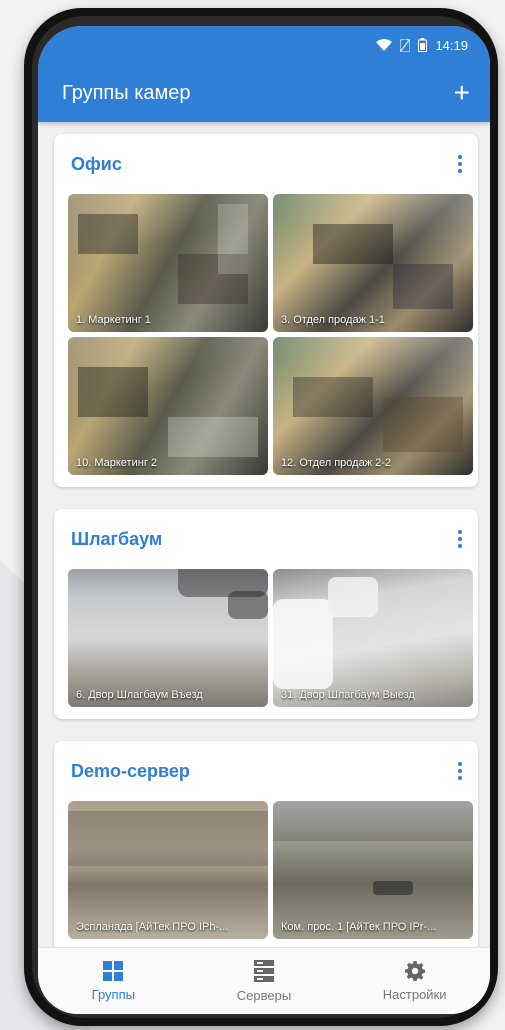  I want to click on camera-tile: 6. Двор Шлагбаум Въезд, so click(168, 638).